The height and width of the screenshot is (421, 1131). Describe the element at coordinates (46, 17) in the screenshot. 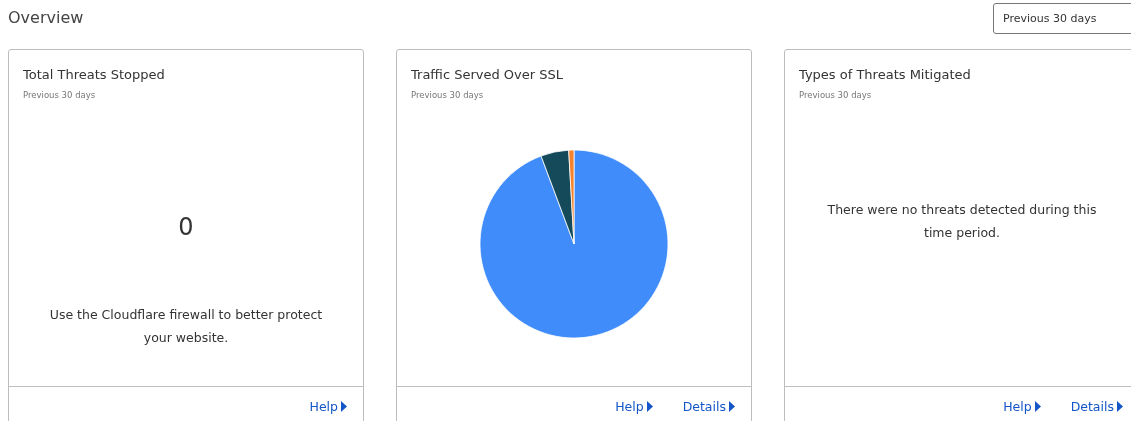

I see `page-title: Overview` at that location.